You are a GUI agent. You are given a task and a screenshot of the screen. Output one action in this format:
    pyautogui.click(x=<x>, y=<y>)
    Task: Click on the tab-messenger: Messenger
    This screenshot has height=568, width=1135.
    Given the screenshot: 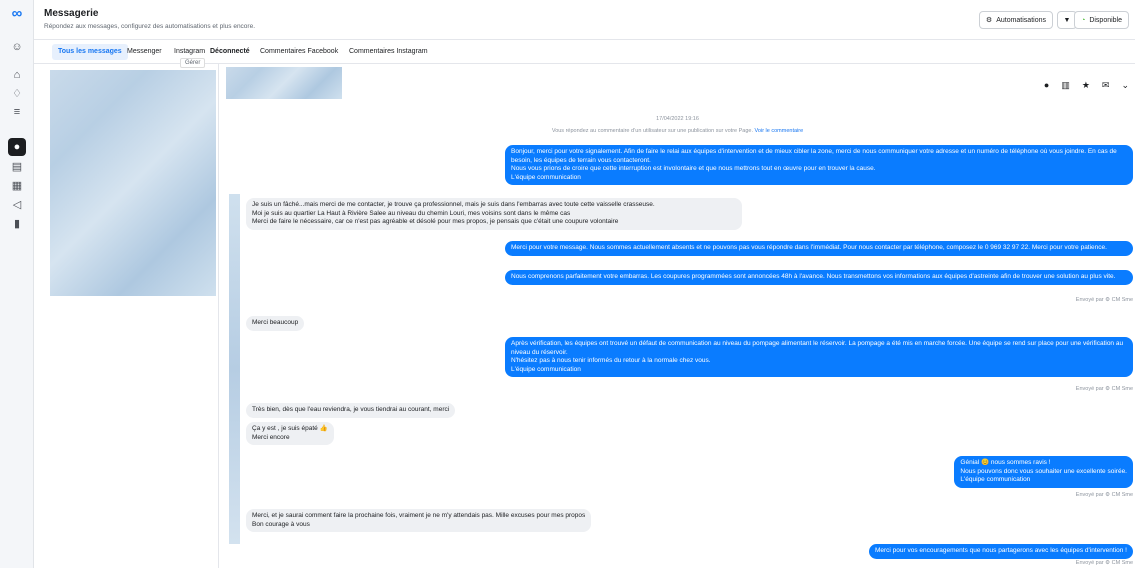 What is the action you would take?
    pyautogui.click(x=144, y=52)
    